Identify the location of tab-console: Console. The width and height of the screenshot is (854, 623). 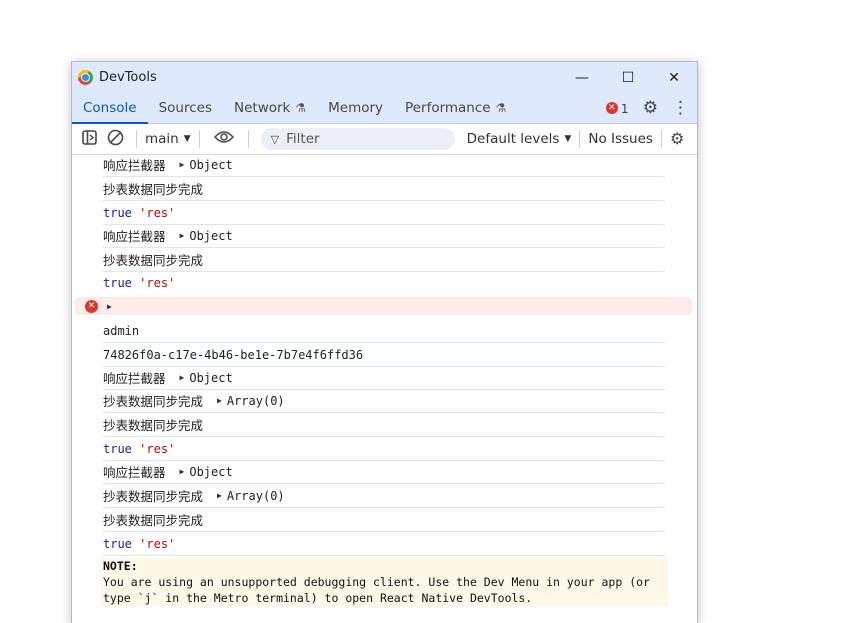
(110, 108).